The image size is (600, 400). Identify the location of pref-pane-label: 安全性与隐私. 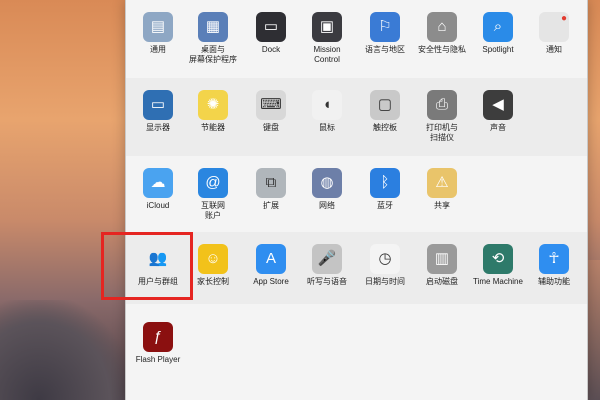
(442, 49).